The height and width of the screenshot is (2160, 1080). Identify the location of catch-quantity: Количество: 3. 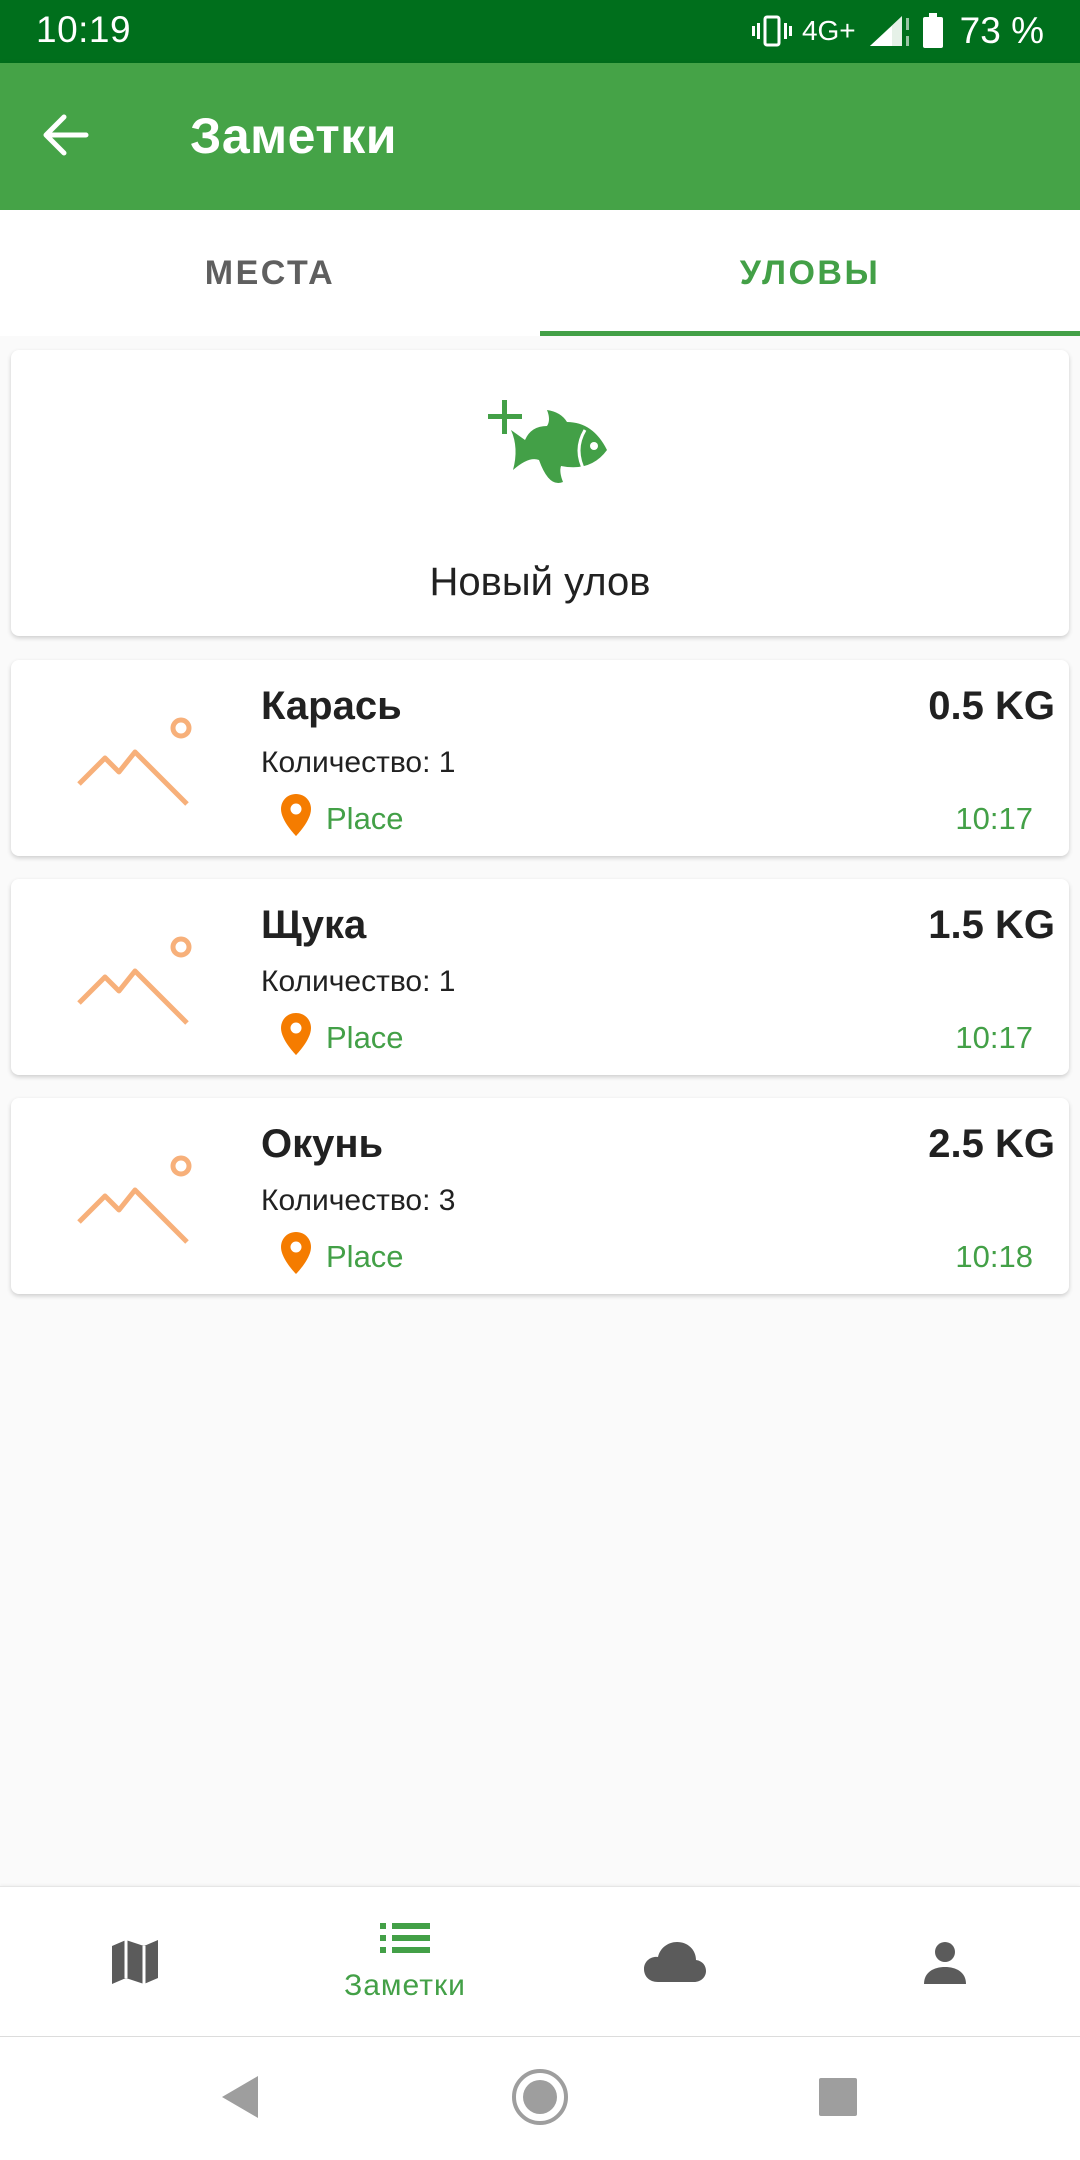
(358, 1200).